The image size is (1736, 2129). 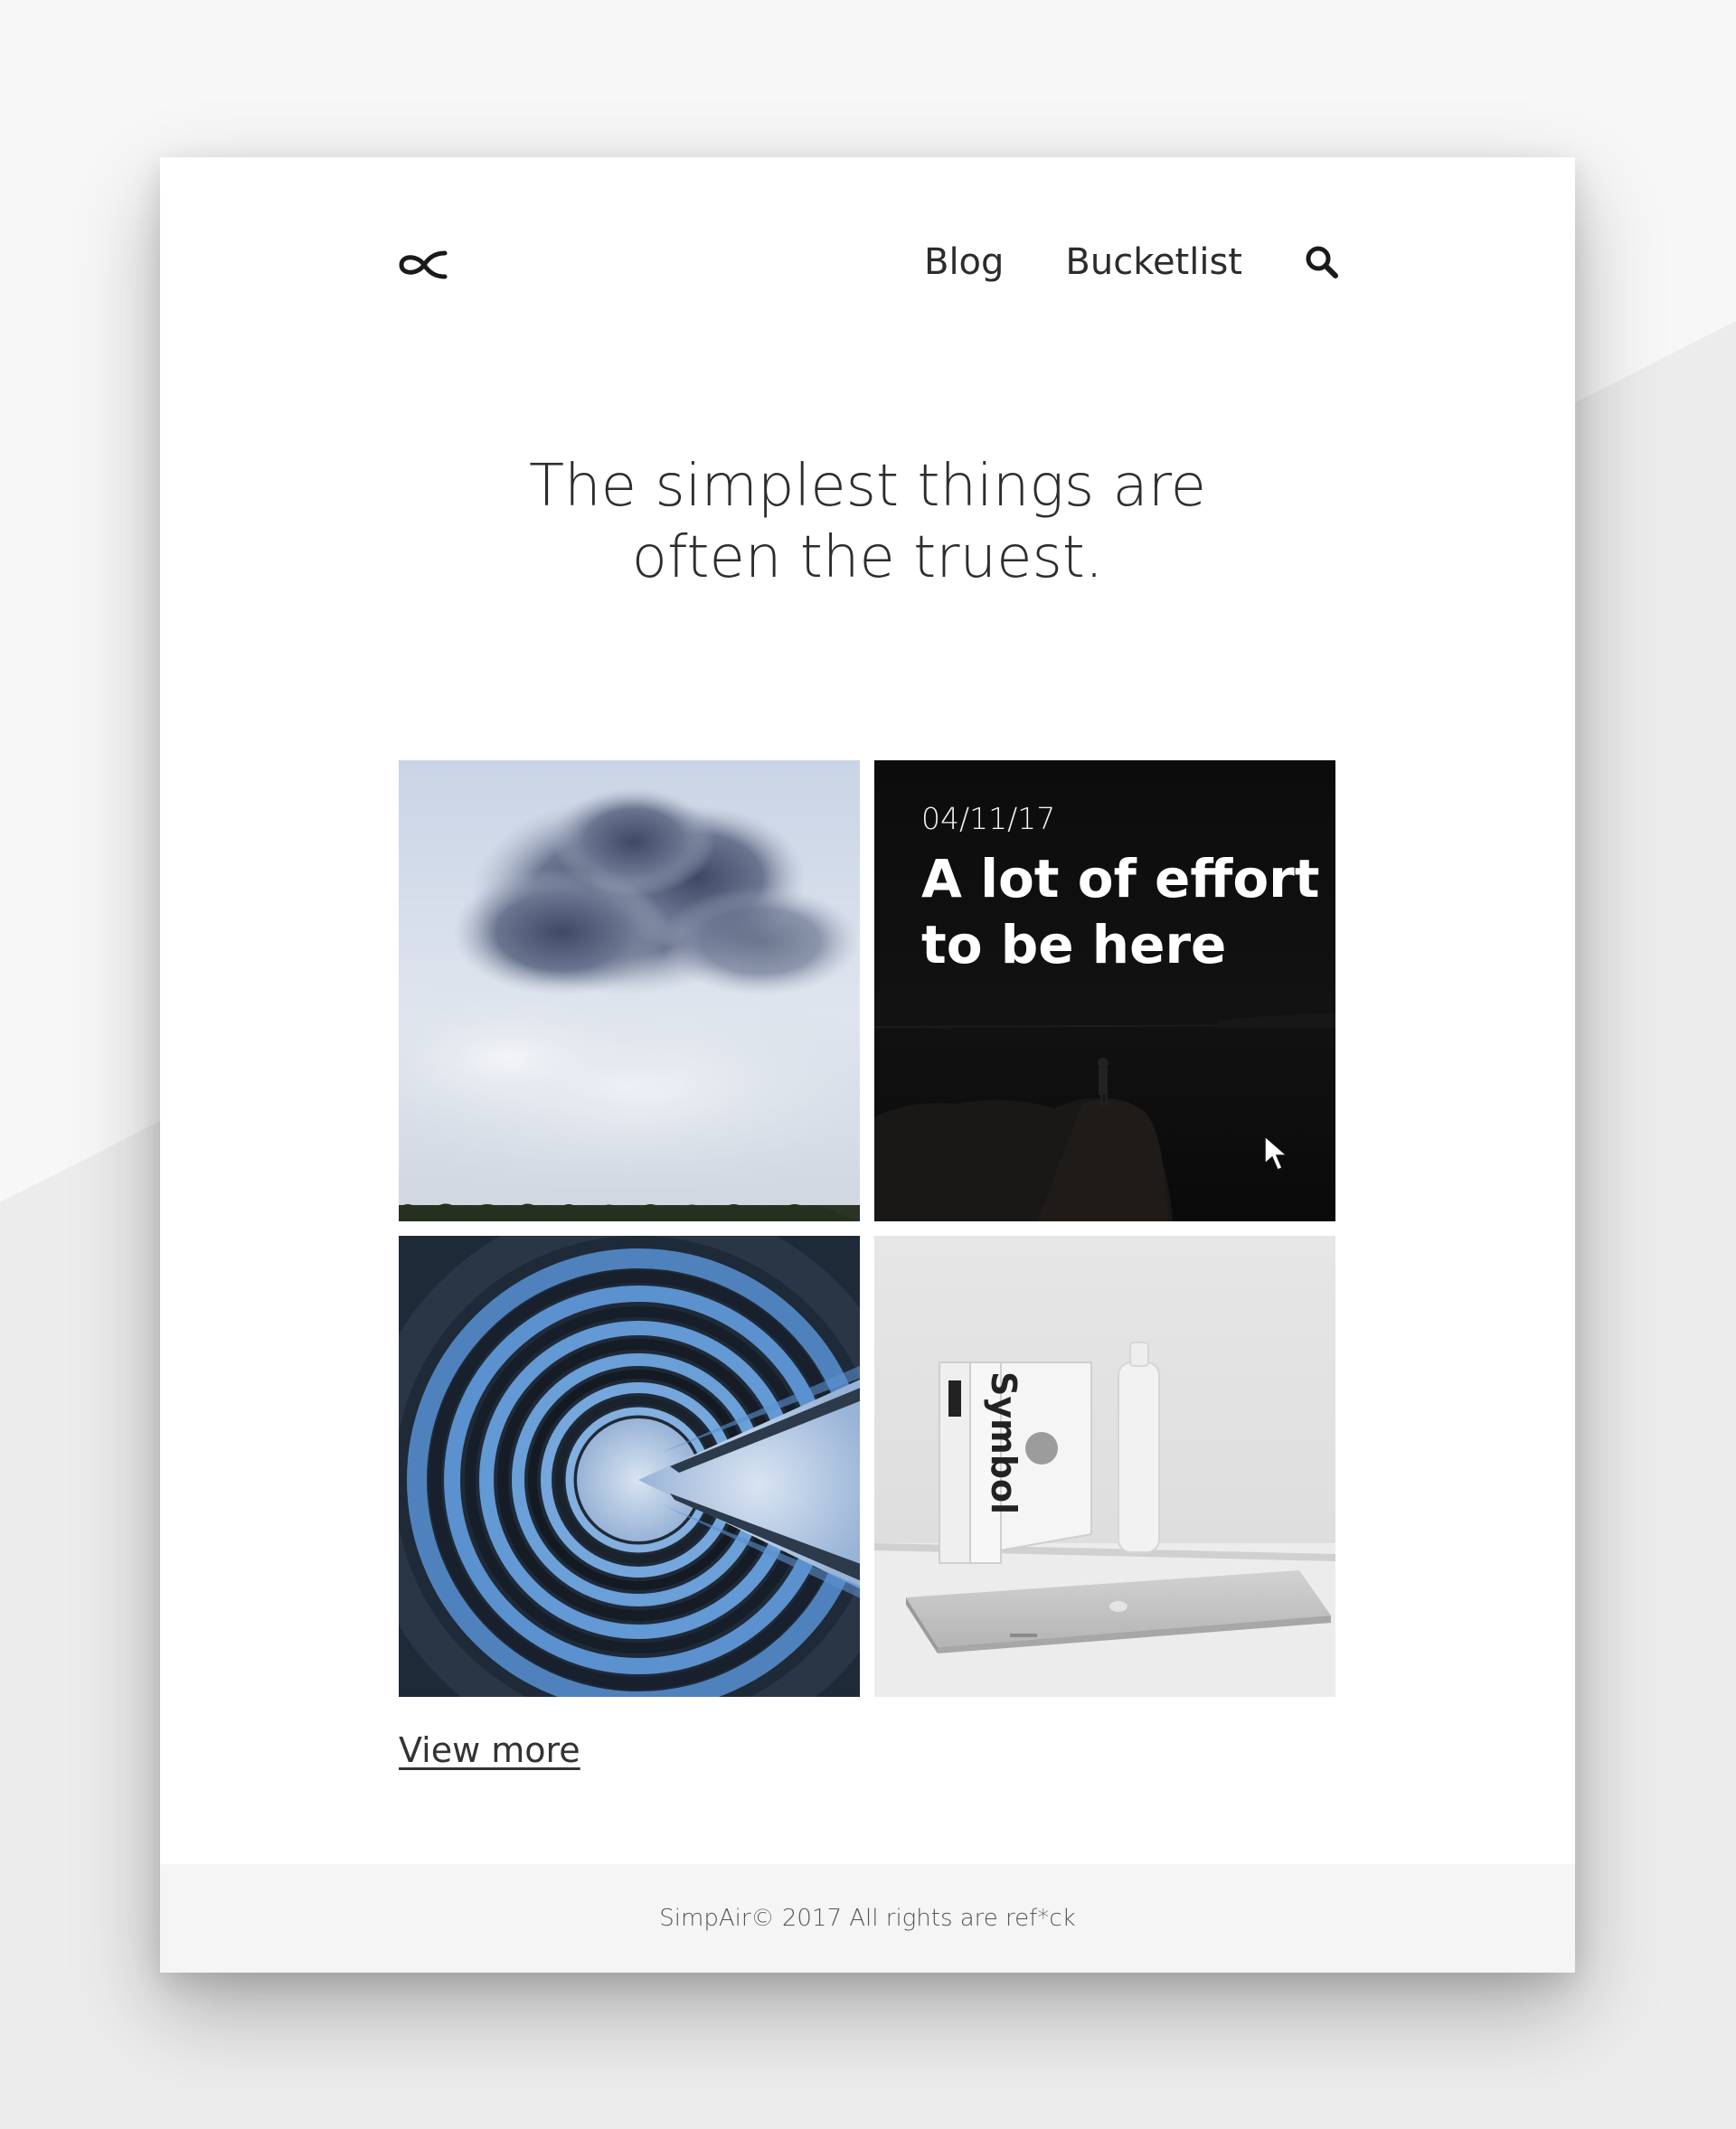 I want to click on post-date: 04/11/17, so click(x=989, y=818).